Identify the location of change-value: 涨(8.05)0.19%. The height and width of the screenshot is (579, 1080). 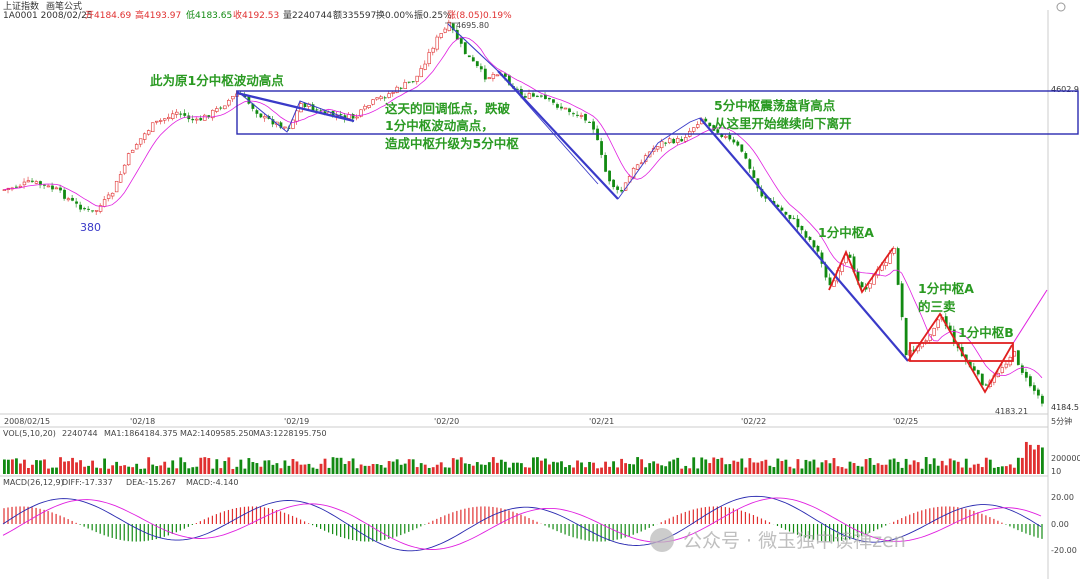
(479, 15).